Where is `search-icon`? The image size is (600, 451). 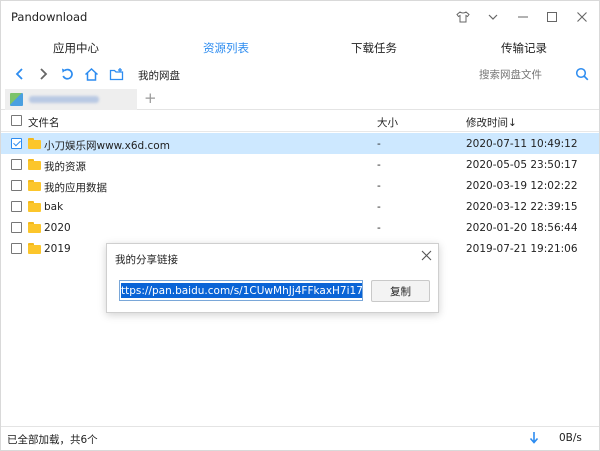 search-icon is located at coordinates (582, 74).